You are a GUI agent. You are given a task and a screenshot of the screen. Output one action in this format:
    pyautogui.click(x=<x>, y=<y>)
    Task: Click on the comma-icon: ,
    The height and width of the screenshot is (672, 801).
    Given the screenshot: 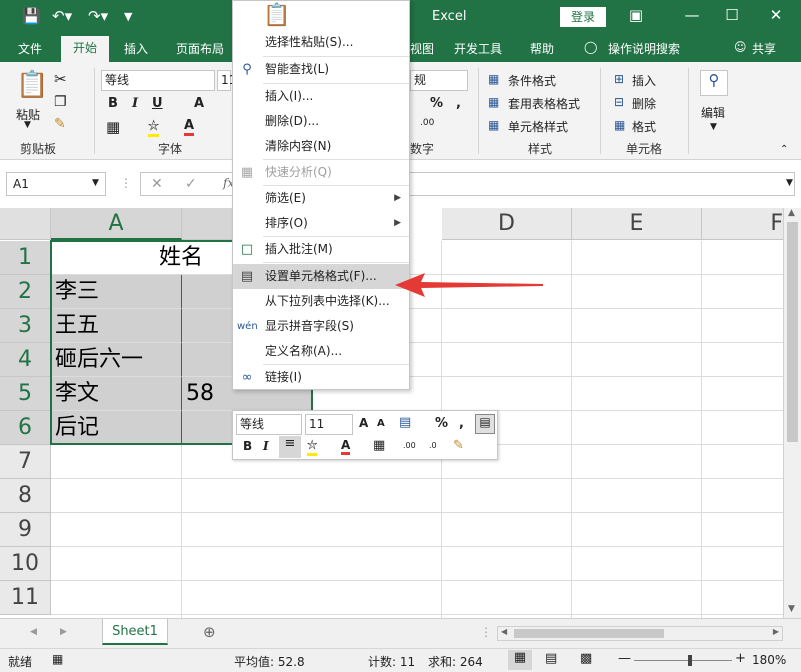 What is the action you would take?
    pyautogui.click(x=458, y=103)
    